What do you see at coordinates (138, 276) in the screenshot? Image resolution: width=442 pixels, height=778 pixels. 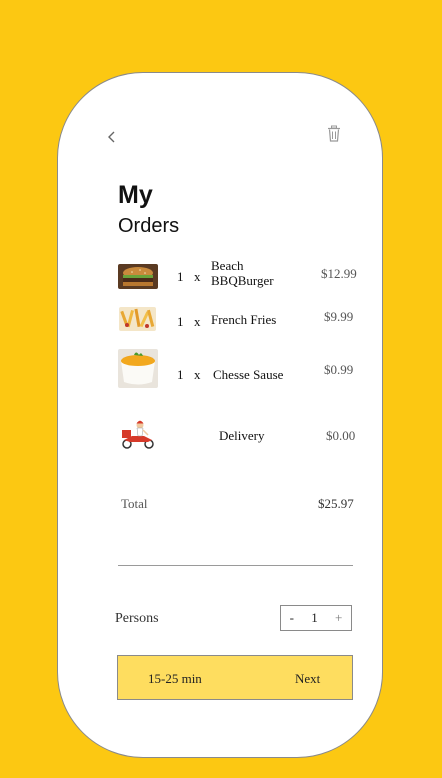 I see `burger-image` at bounding box center [138, 276].